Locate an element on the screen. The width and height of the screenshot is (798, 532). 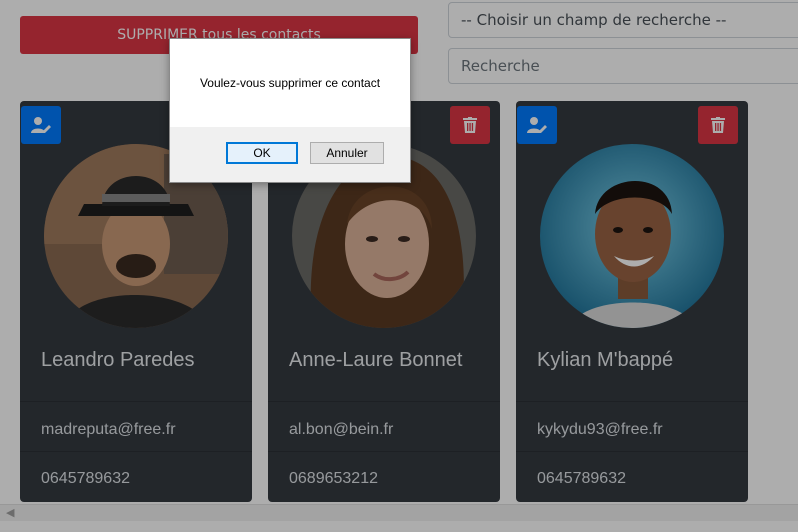
ok-button: OK is located at coordinates (262, 153).